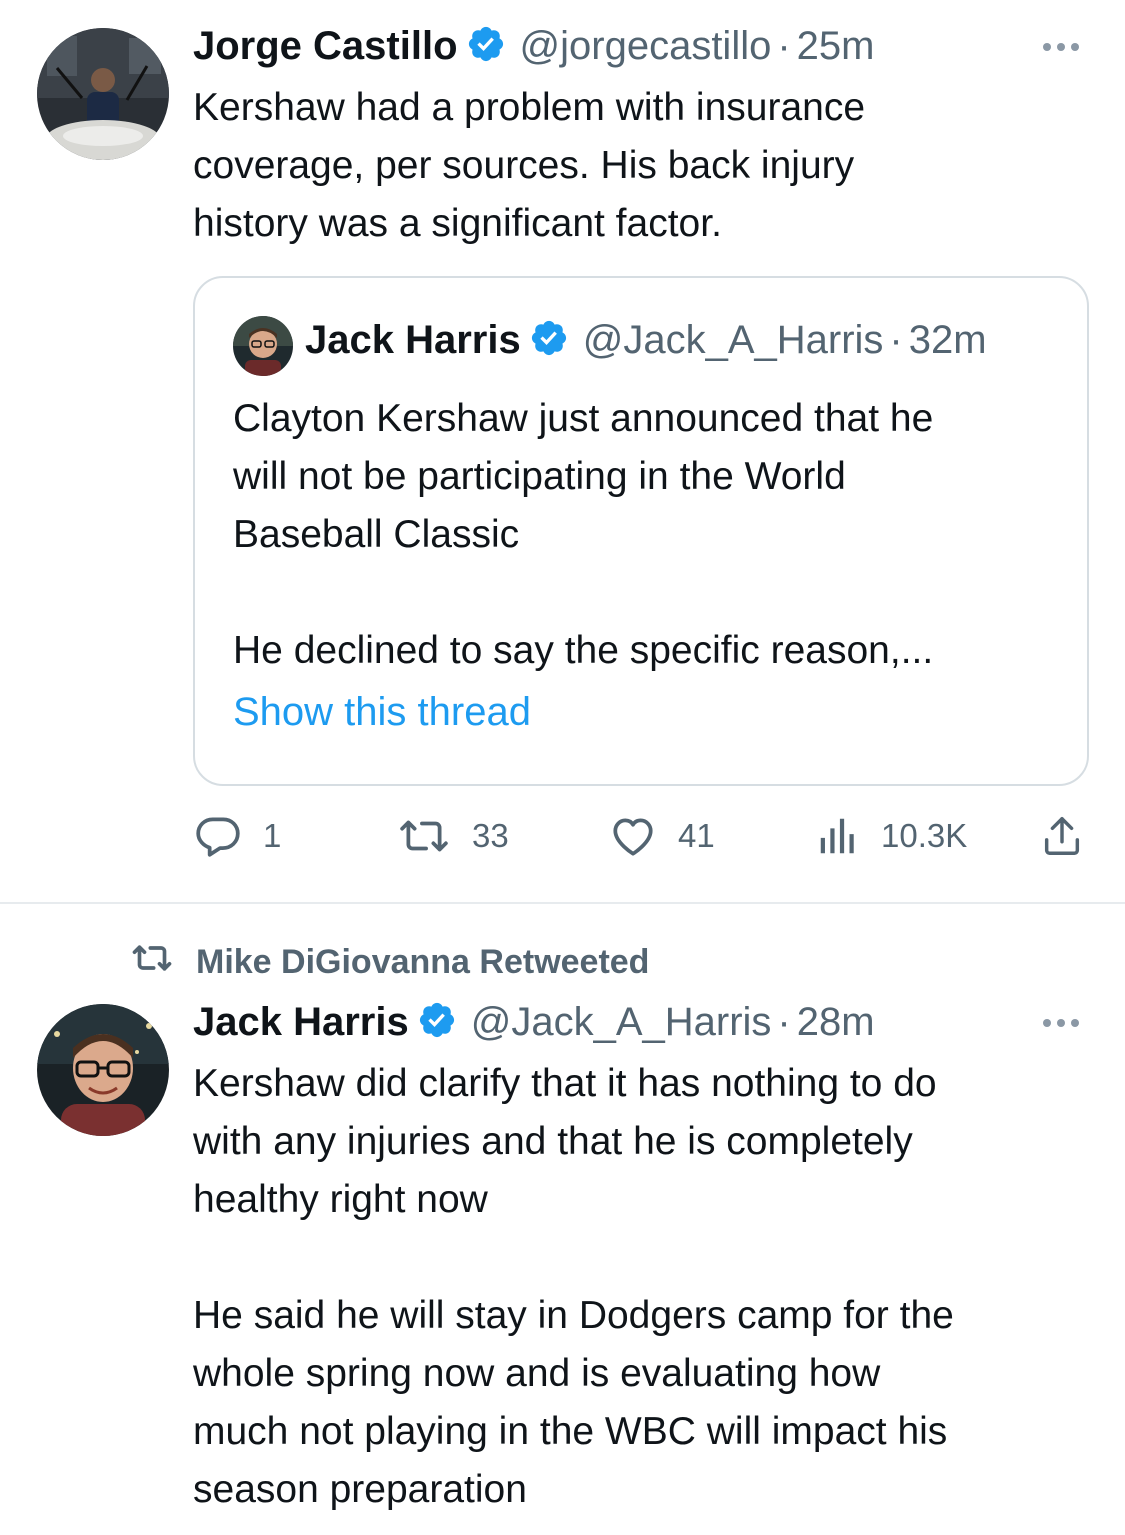 The height and width of the screenshot is (1535, 1125). What do you see at coordinates (272, 835) in the screenshot?
I see `reply-count: 1` at bounding box center [272, 835].